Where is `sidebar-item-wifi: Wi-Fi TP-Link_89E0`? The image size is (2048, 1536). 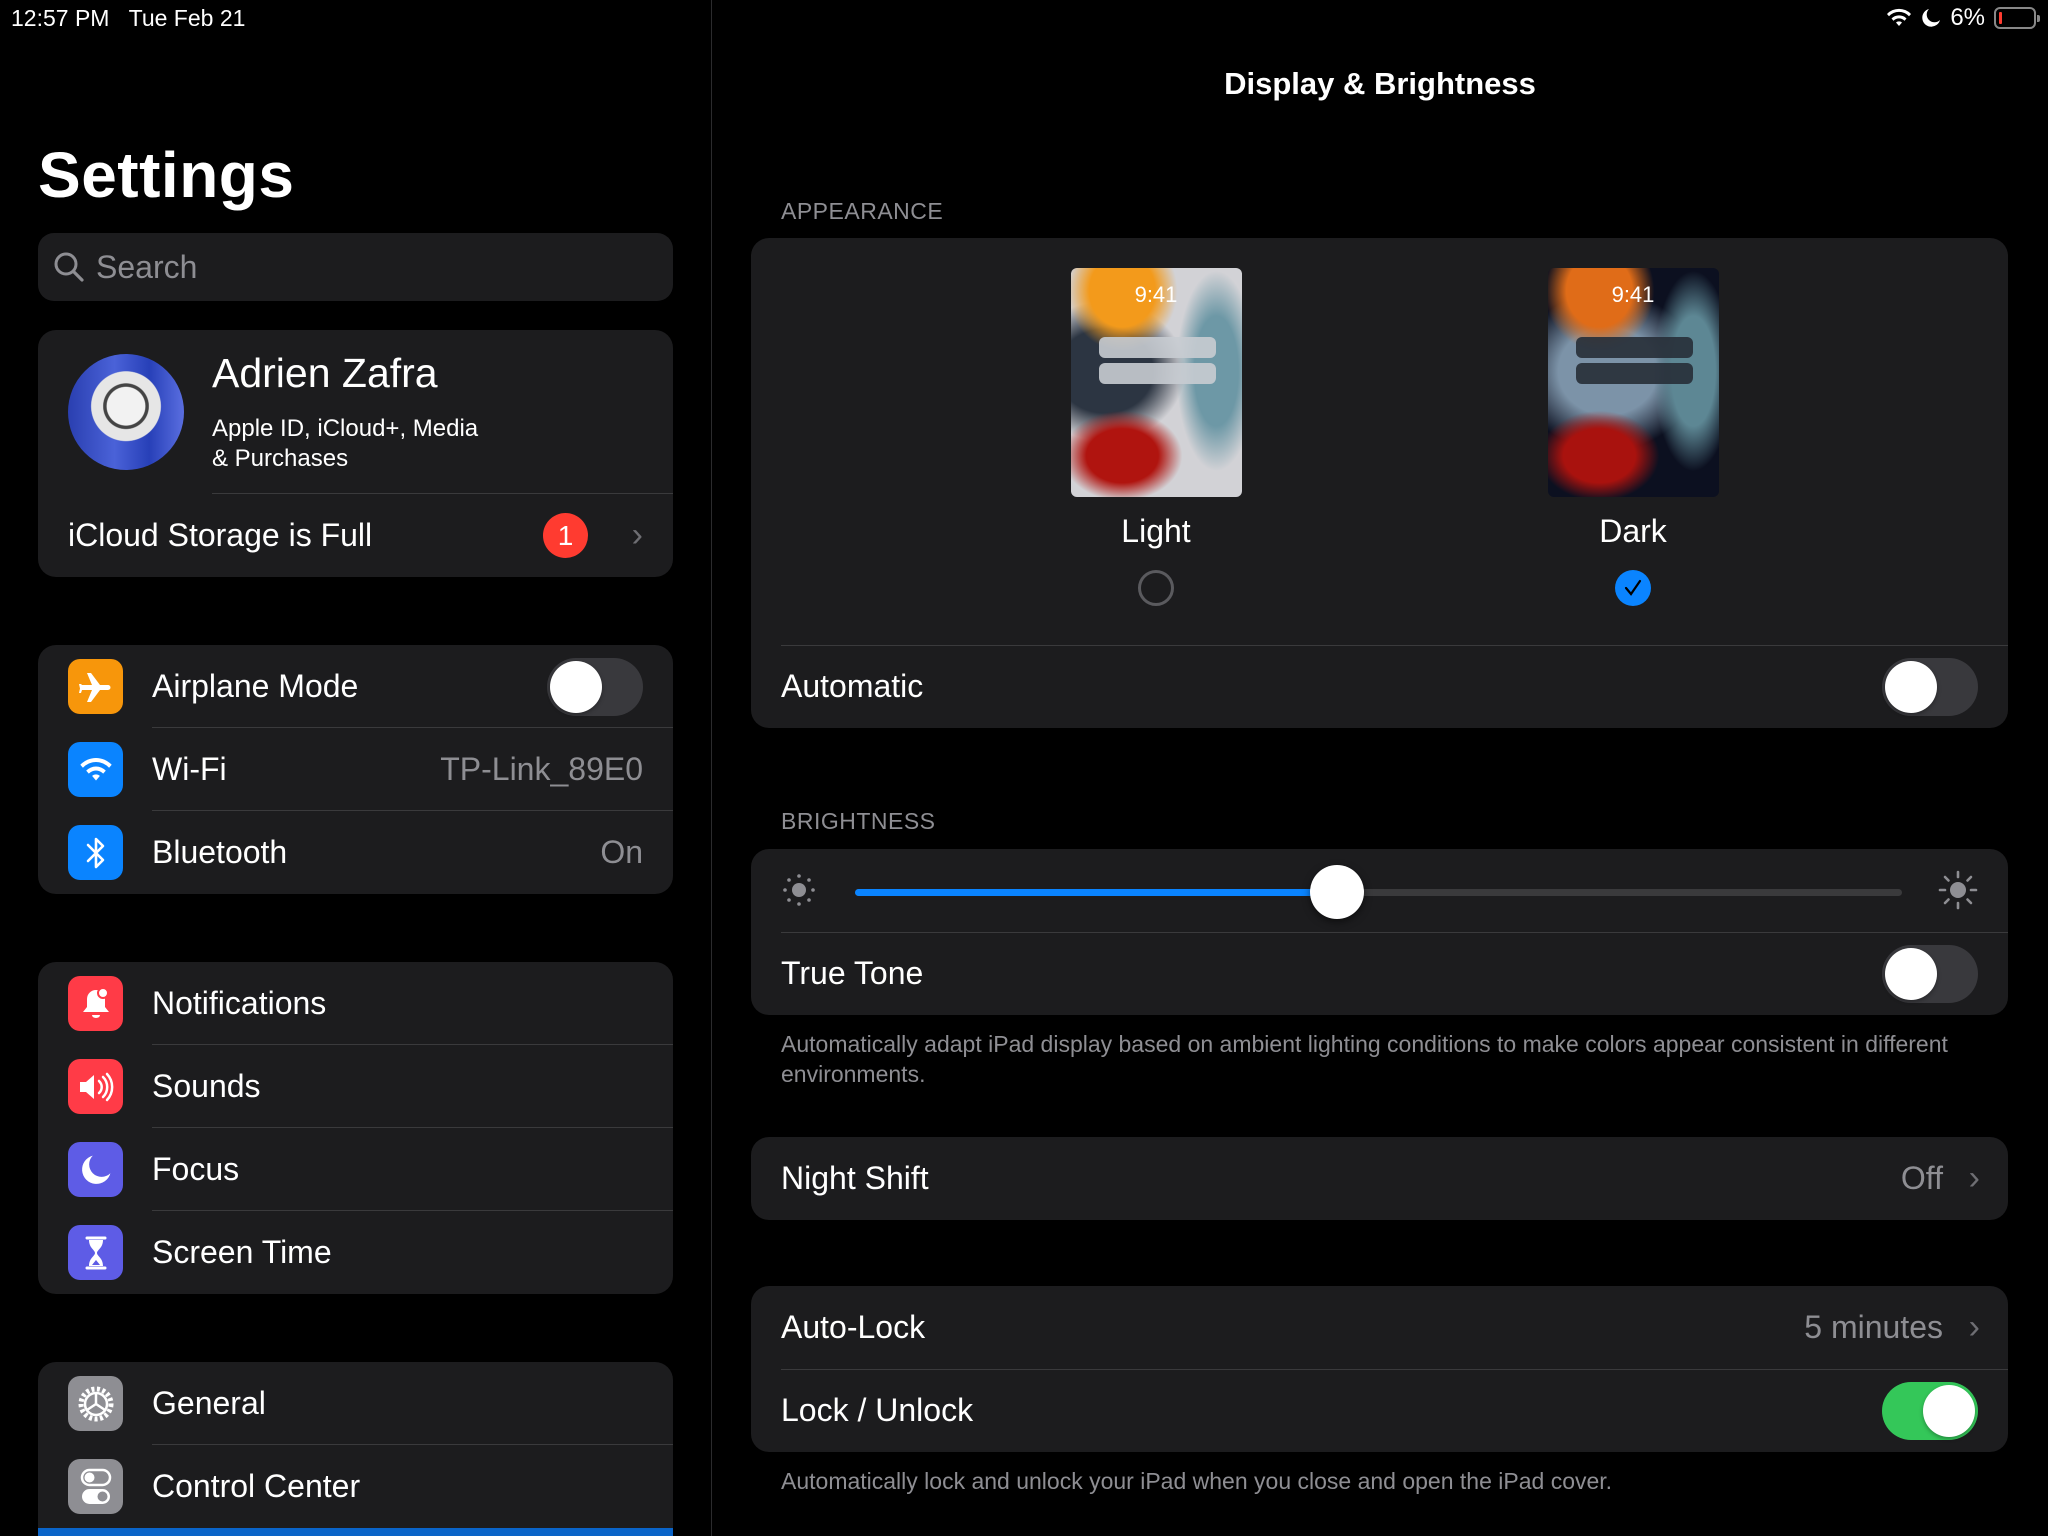 sidebar-item-wifi: Wi-Fi TP-Link_89E0 is located at coordinates (355, 769).